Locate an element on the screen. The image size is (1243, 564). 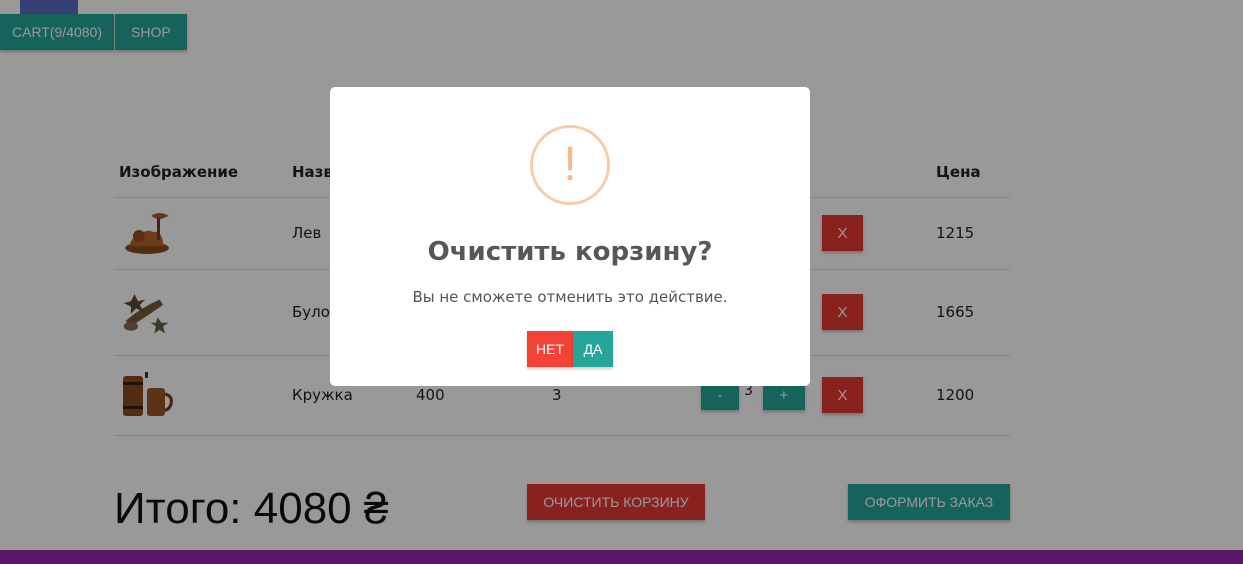
cancel-button: НЕТ is located at coordinates (550, 349).